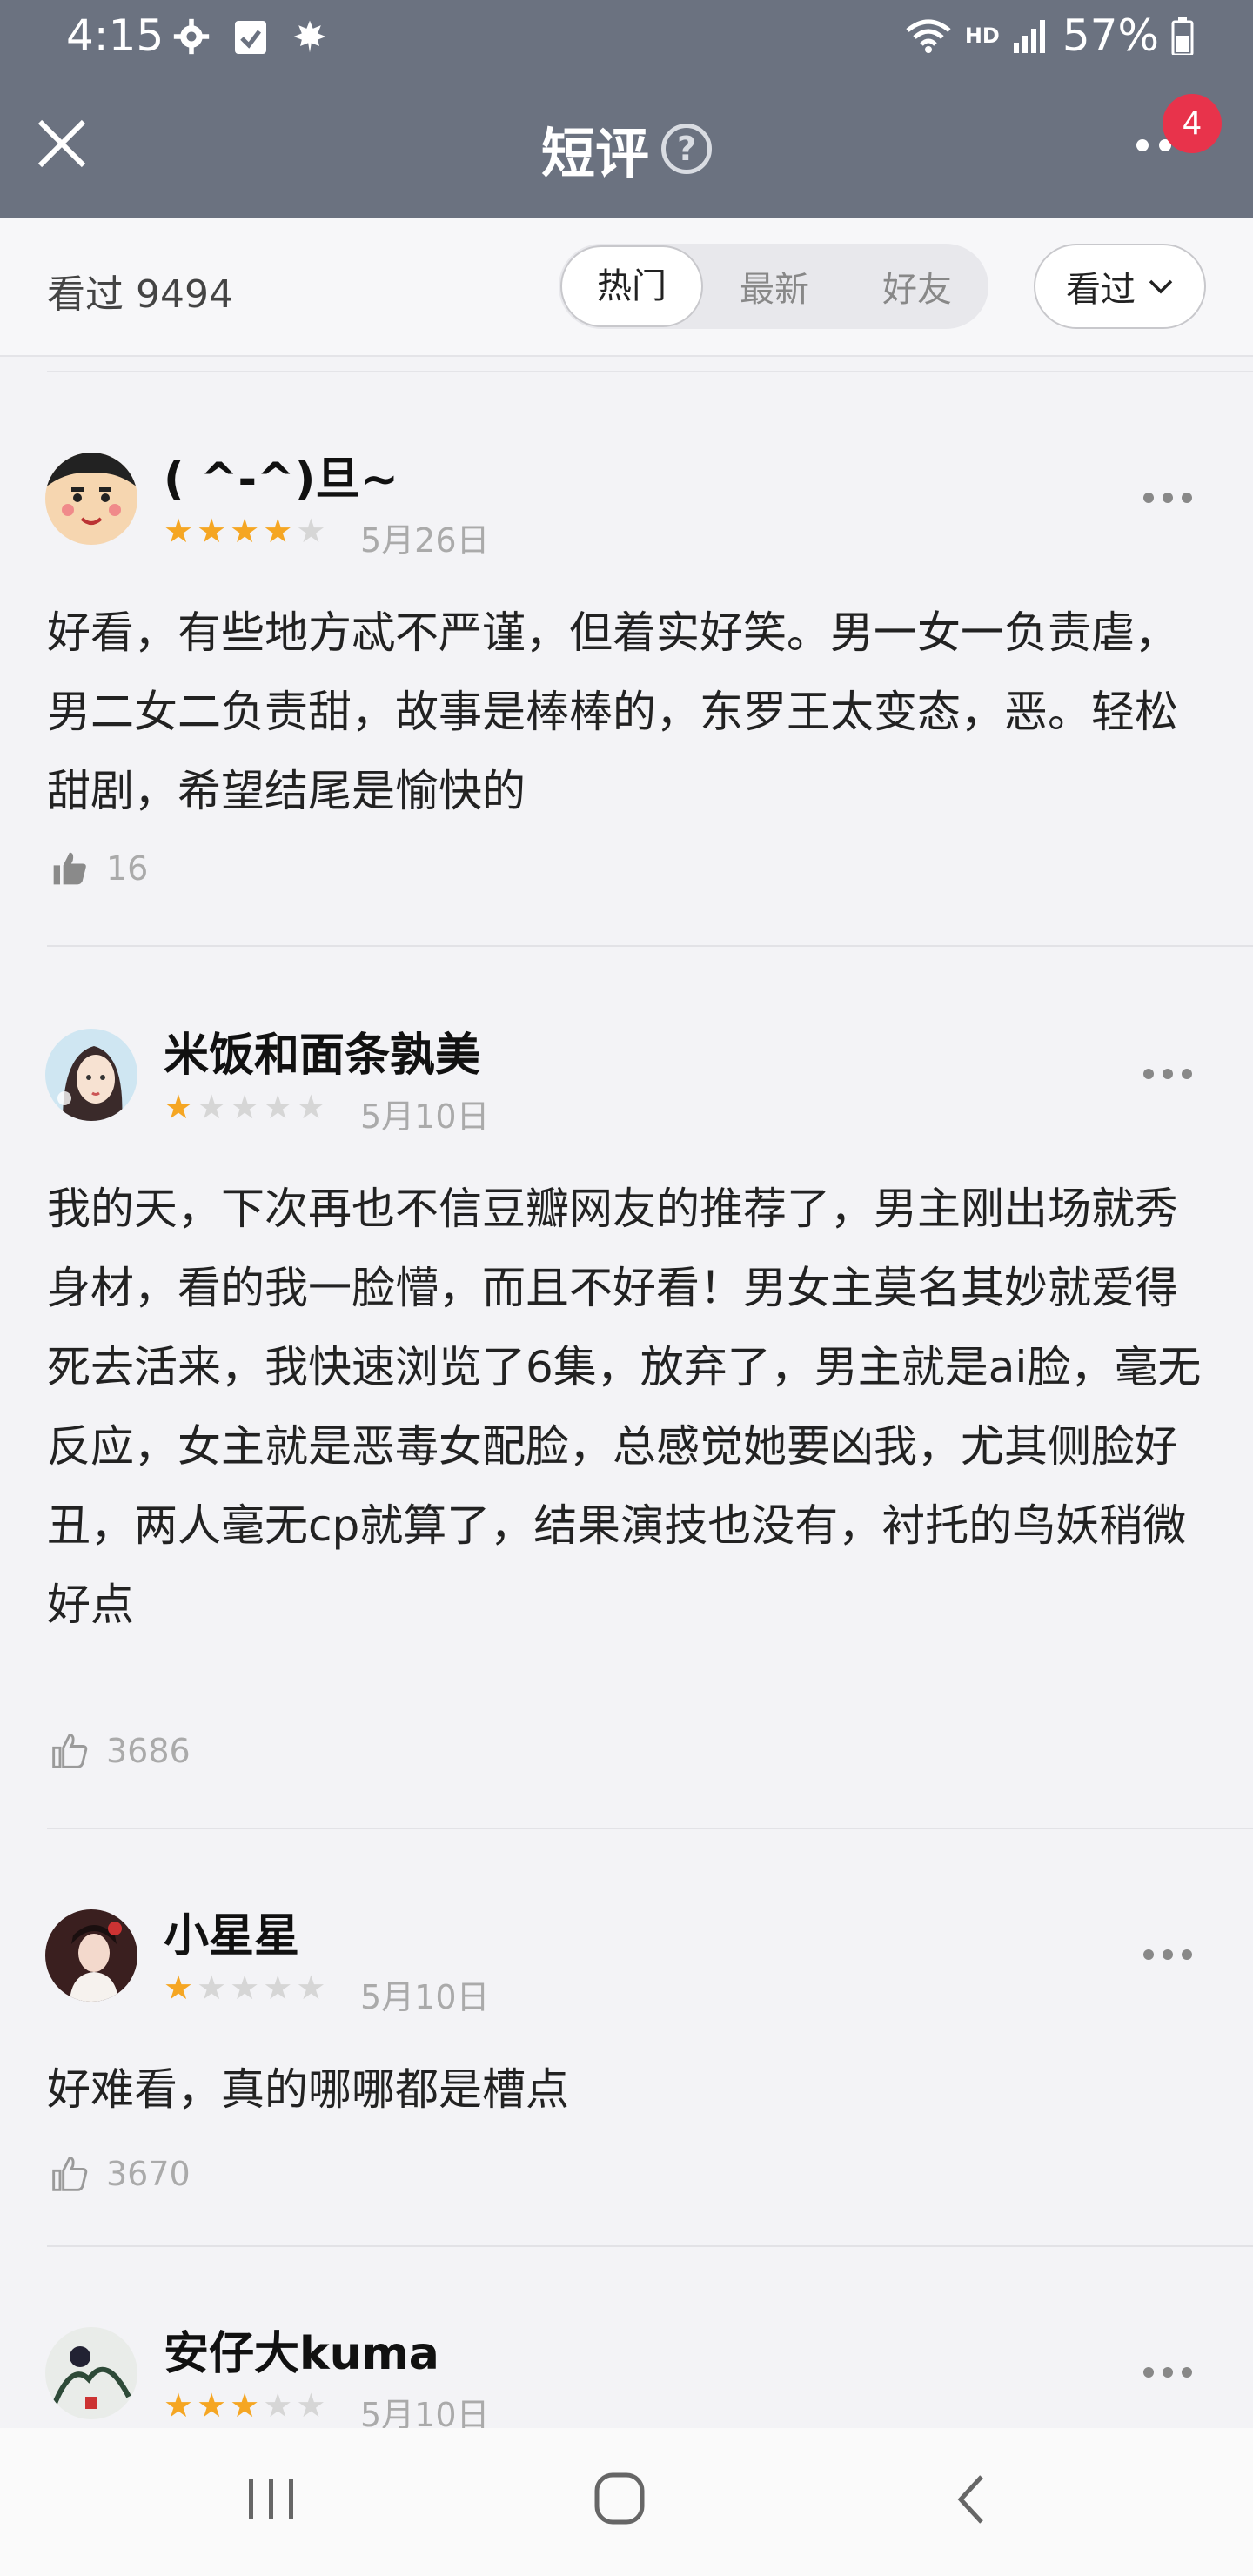 This screenshot has width=1253, height=2576. I want to click on back-icon, so click(971, 2499).